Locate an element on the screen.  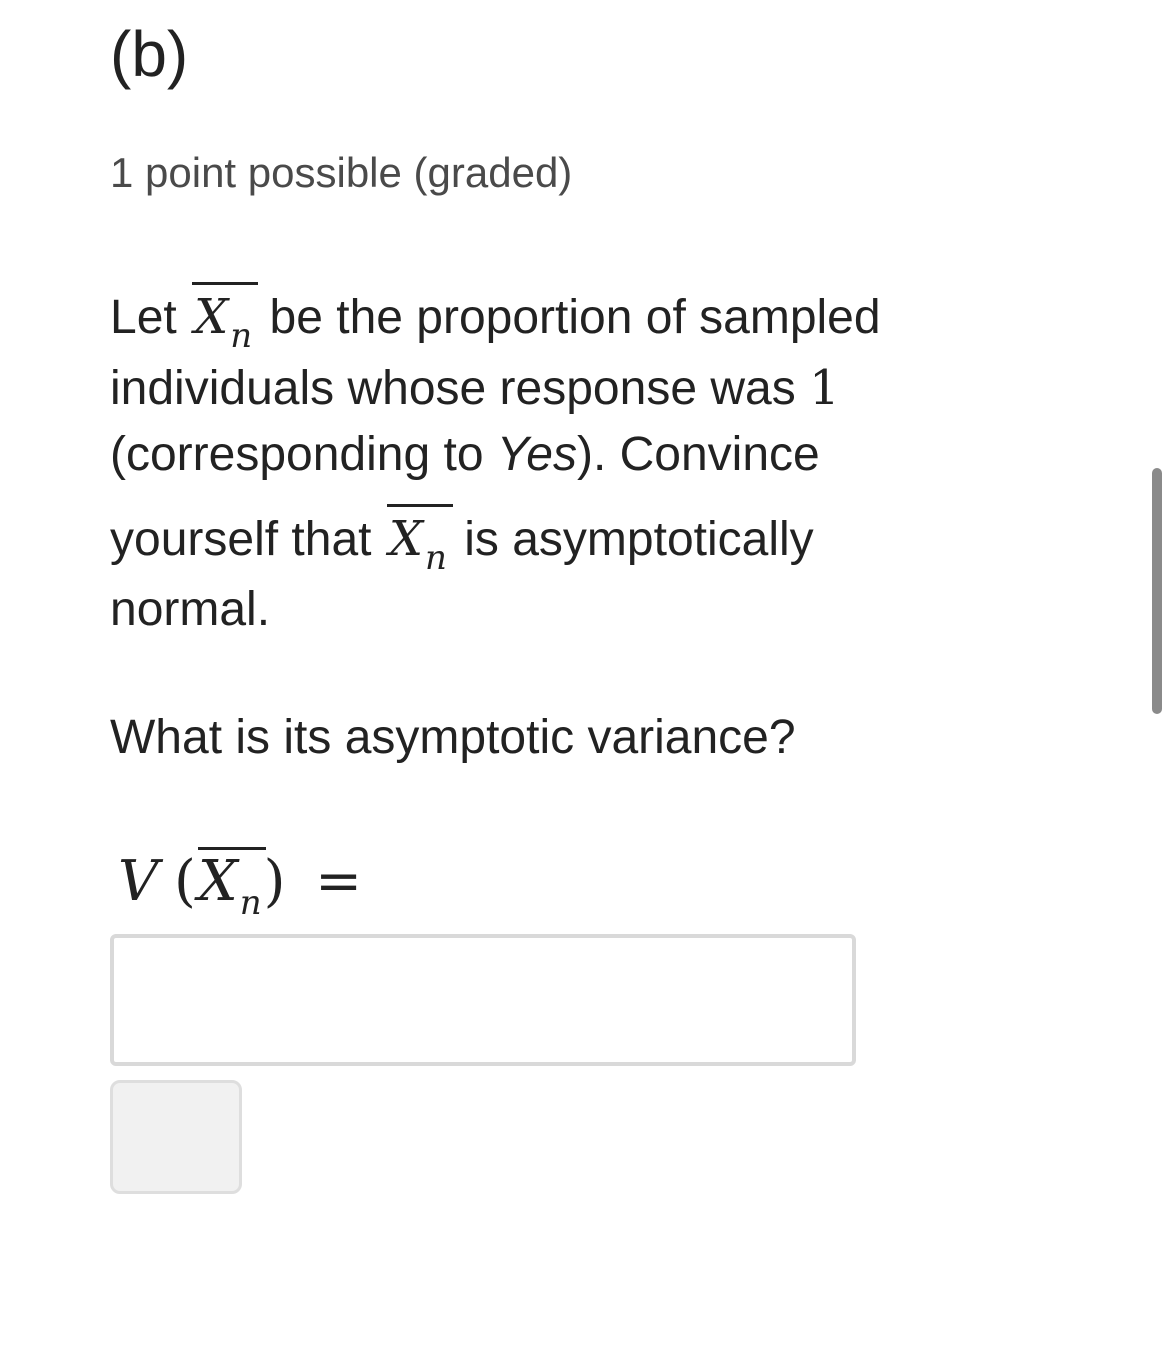
prompt-line-3: (corresponding to Yes). Convince is located at coordinates (580, 455).